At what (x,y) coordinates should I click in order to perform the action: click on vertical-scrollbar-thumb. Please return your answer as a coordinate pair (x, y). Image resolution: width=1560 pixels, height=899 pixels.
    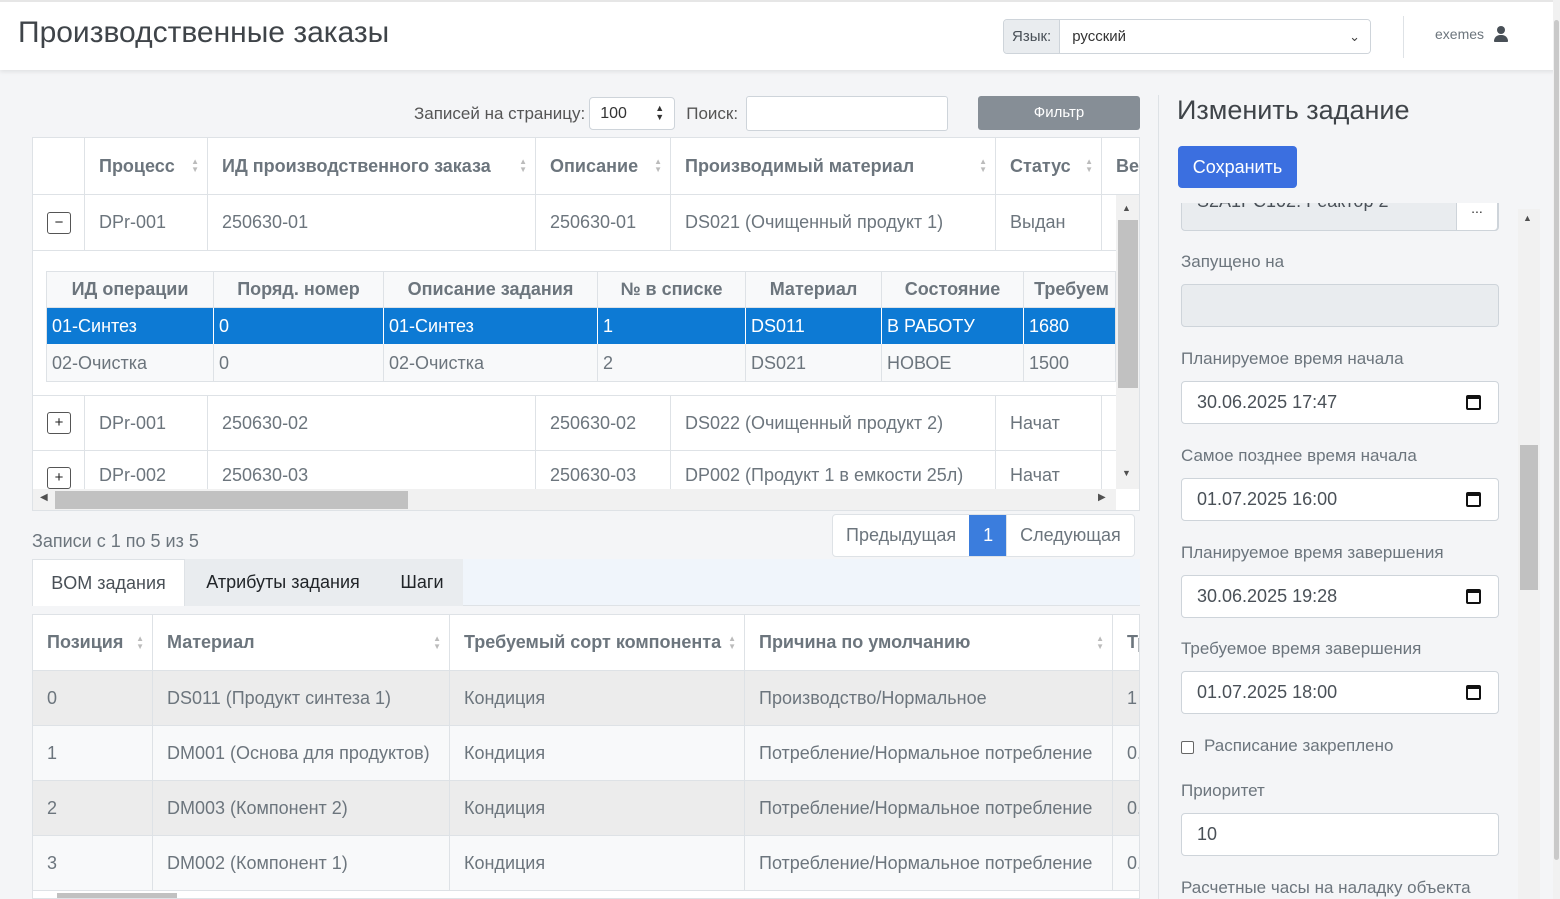
    Looking at the image, I should click on (1128, 304).